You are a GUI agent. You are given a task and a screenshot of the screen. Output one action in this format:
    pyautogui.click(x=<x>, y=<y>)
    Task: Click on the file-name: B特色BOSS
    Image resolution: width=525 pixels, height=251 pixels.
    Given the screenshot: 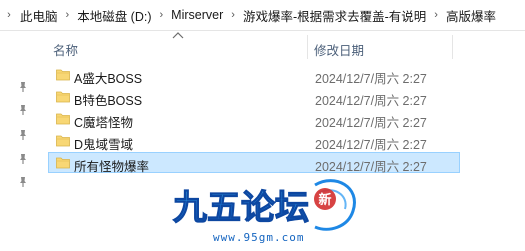 What is the action you would take?
    pyautogui.click(x=108, y=101)
    